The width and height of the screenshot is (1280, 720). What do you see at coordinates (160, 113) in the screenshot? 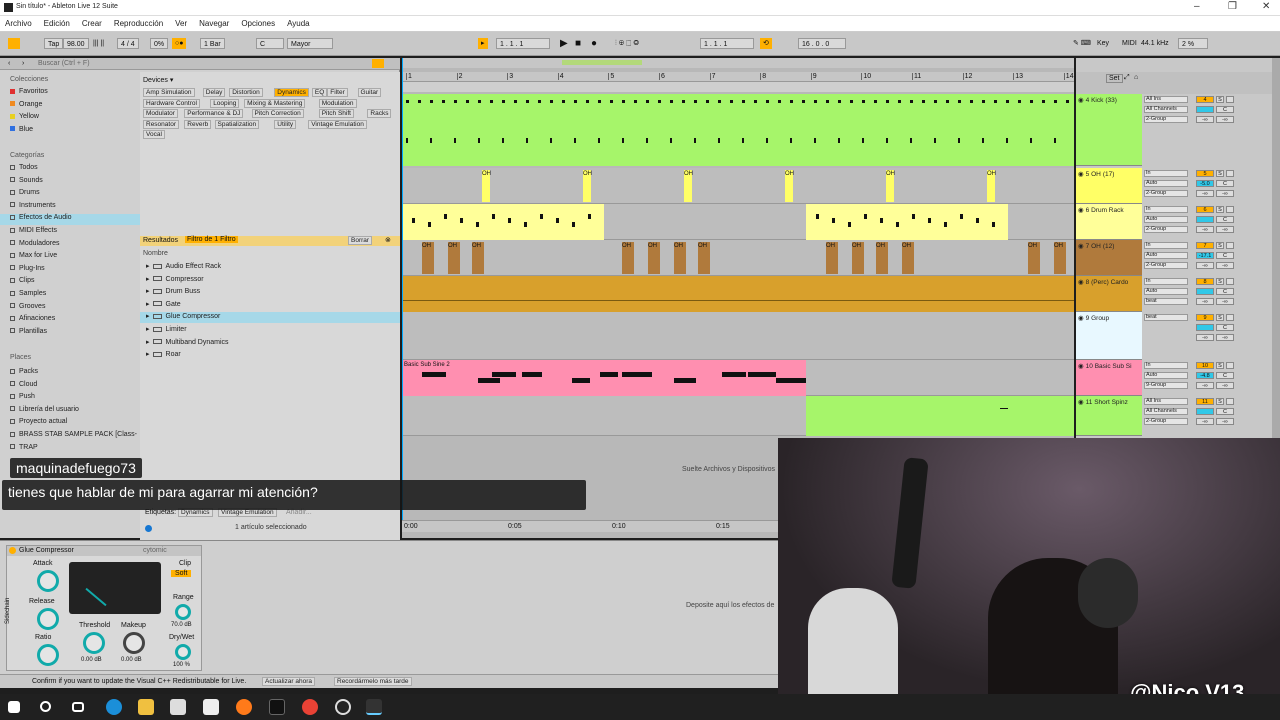
I see `tag-filter: Modulator` at bounding box center [160, 113].